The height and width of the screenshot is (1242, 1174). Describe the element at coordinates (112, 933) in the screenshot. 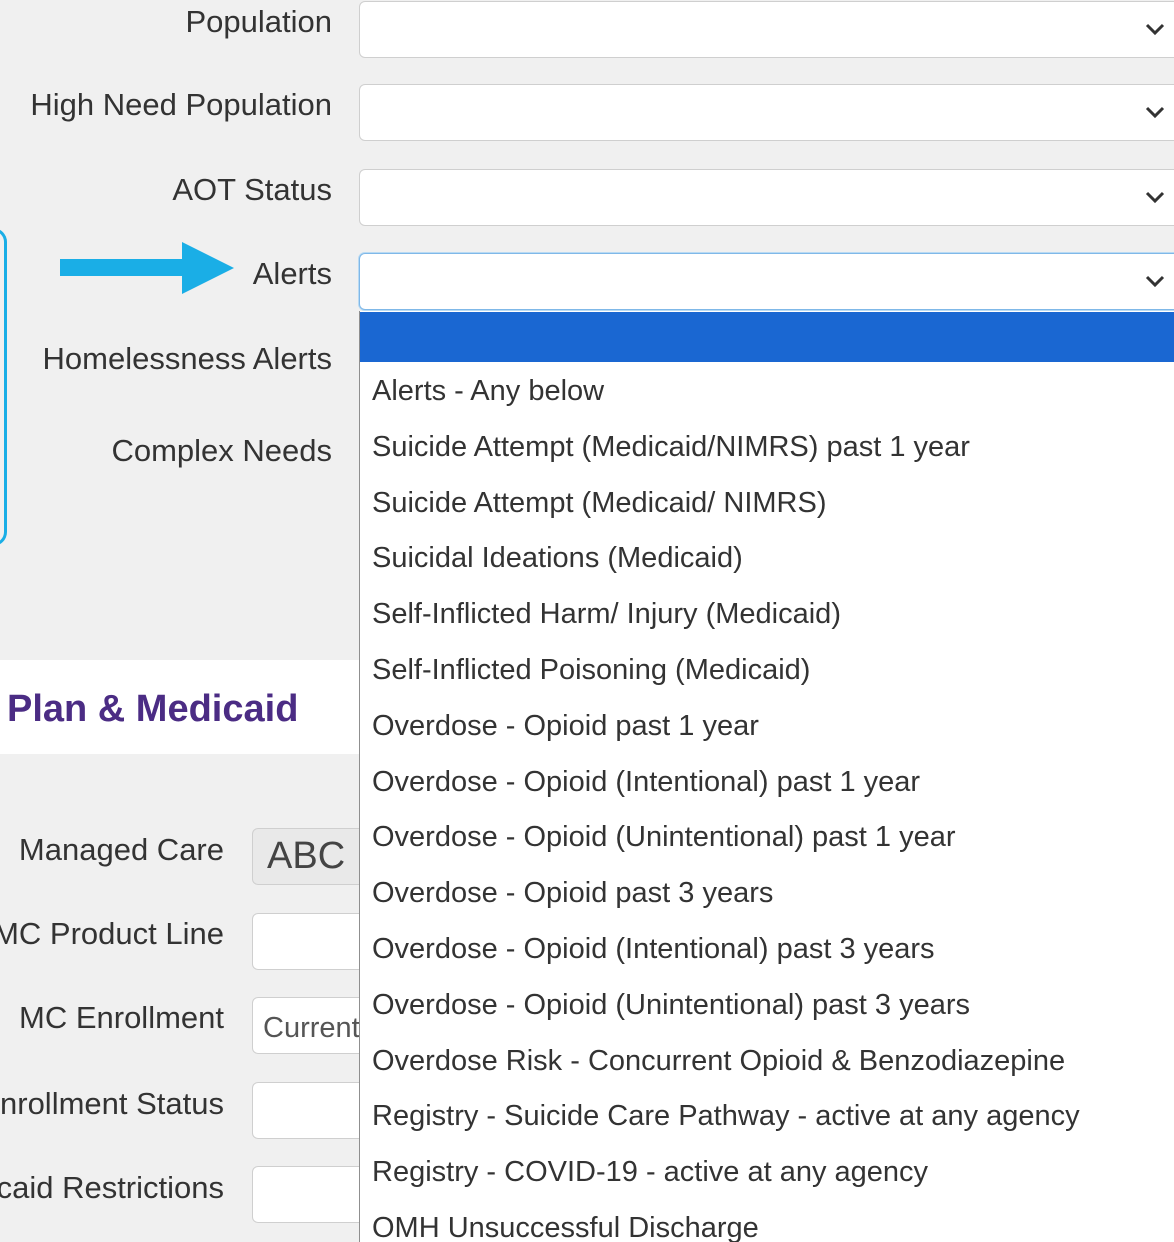

I see `mc-product-line-label: MC Product Line` at that location.